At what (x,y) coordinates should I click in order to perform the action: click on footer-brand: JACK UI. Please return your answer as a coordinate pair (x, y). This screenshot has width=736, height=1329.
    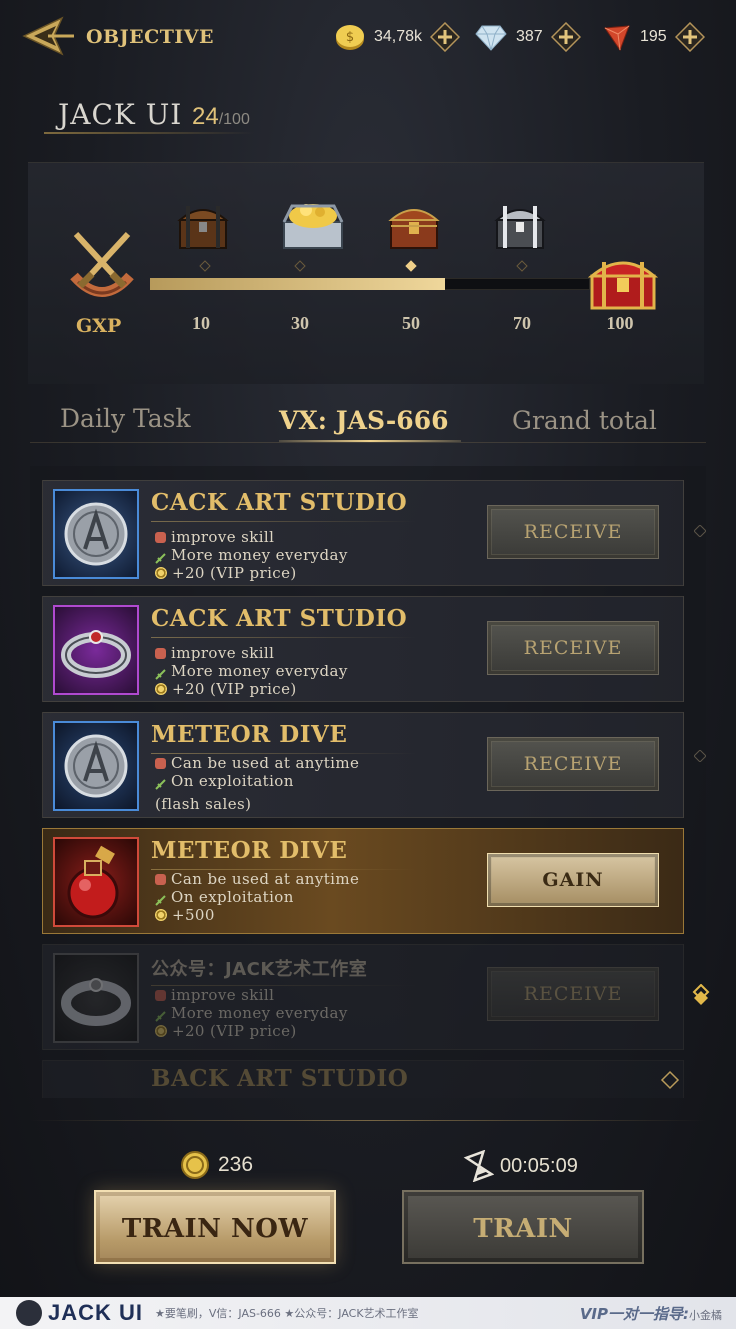
    Looking at the image, I should click on (96, 1312).